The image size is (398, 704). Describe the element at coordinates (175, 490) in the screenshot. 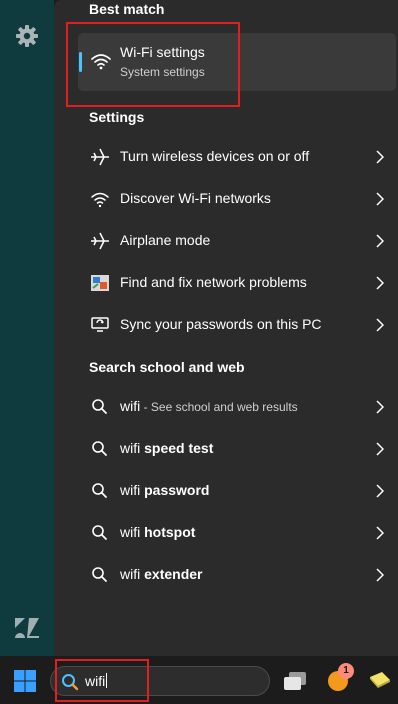

I see `query-suggestion: password` at that location.